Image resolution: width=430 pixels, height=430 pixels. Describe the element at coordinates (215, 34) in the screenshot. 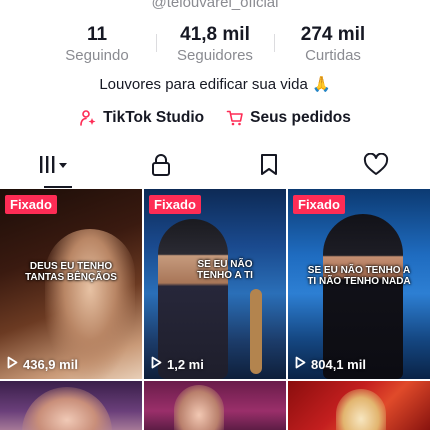

I see `stat-value: 41,8 mil` at that location.